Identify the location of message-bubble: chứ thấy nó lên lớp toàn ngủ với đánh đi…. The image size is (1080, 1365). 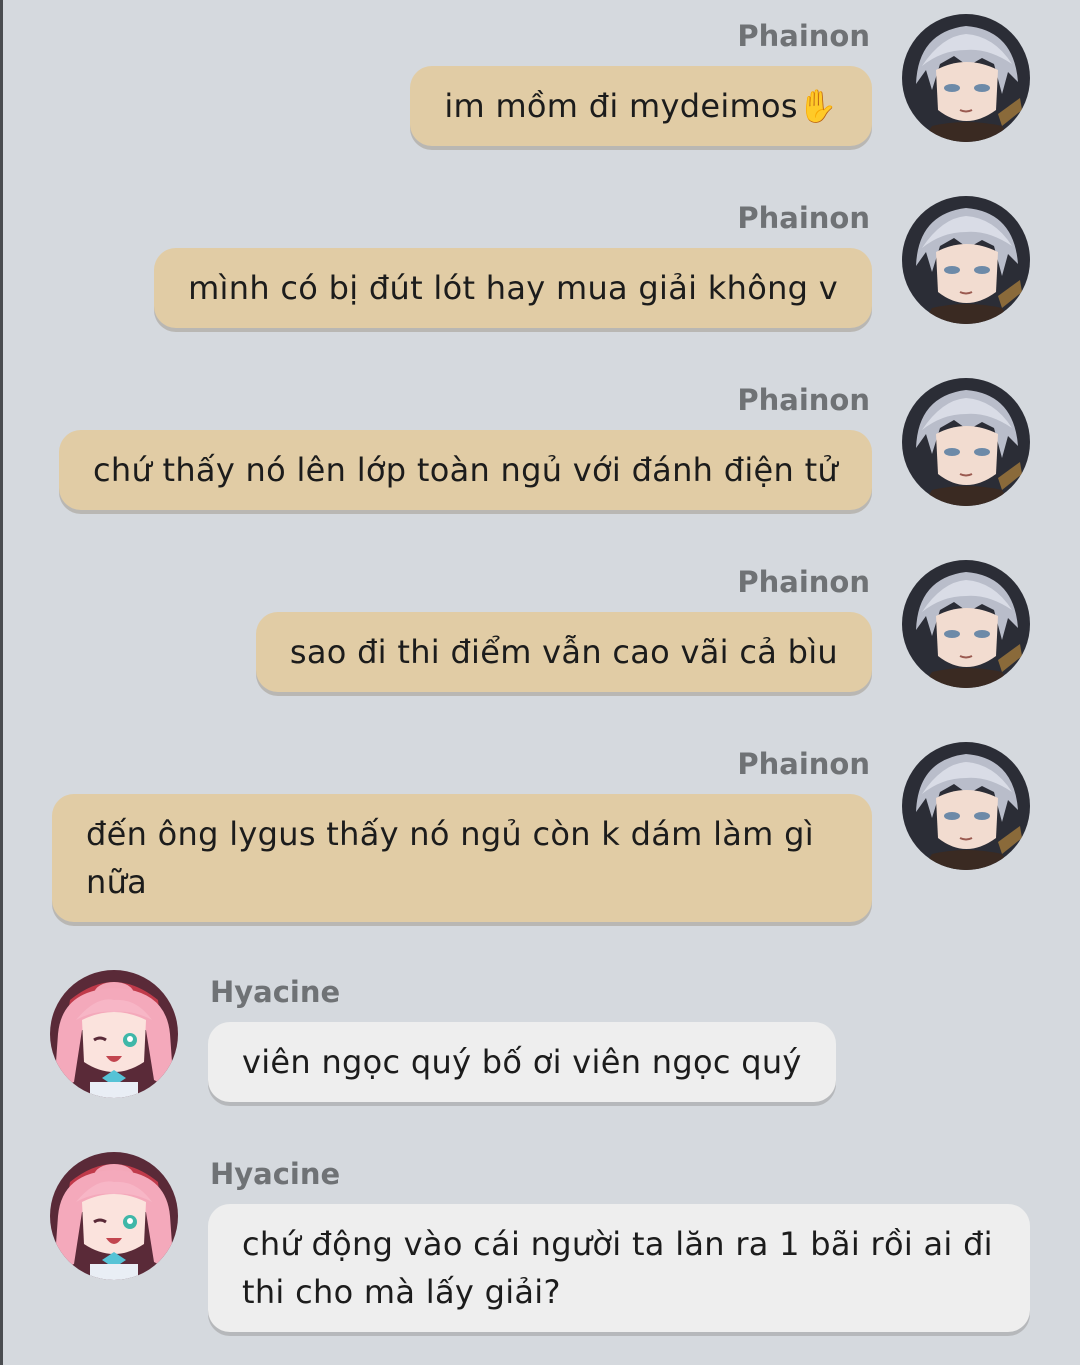
(465, 470).